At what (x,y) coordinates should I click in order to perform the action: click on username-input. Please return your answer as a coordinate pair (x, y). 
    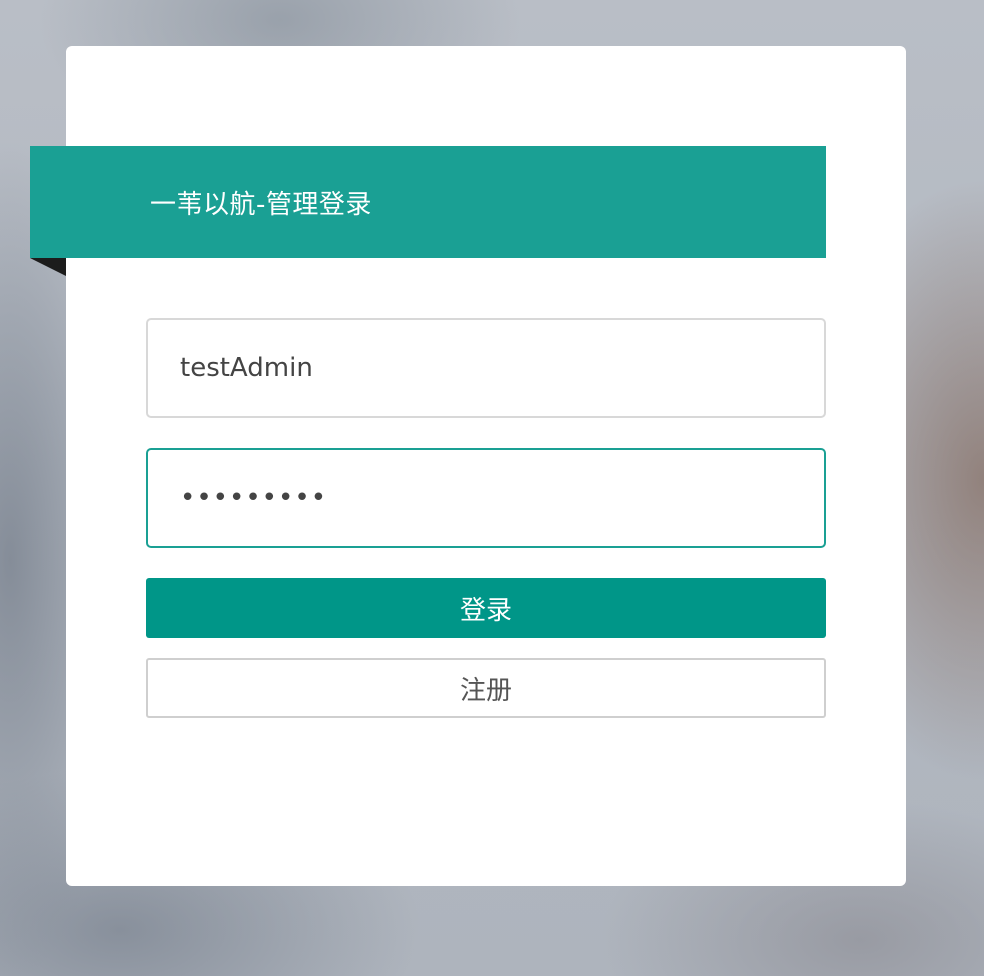
    Looking at the image, I should click on (486, 368).